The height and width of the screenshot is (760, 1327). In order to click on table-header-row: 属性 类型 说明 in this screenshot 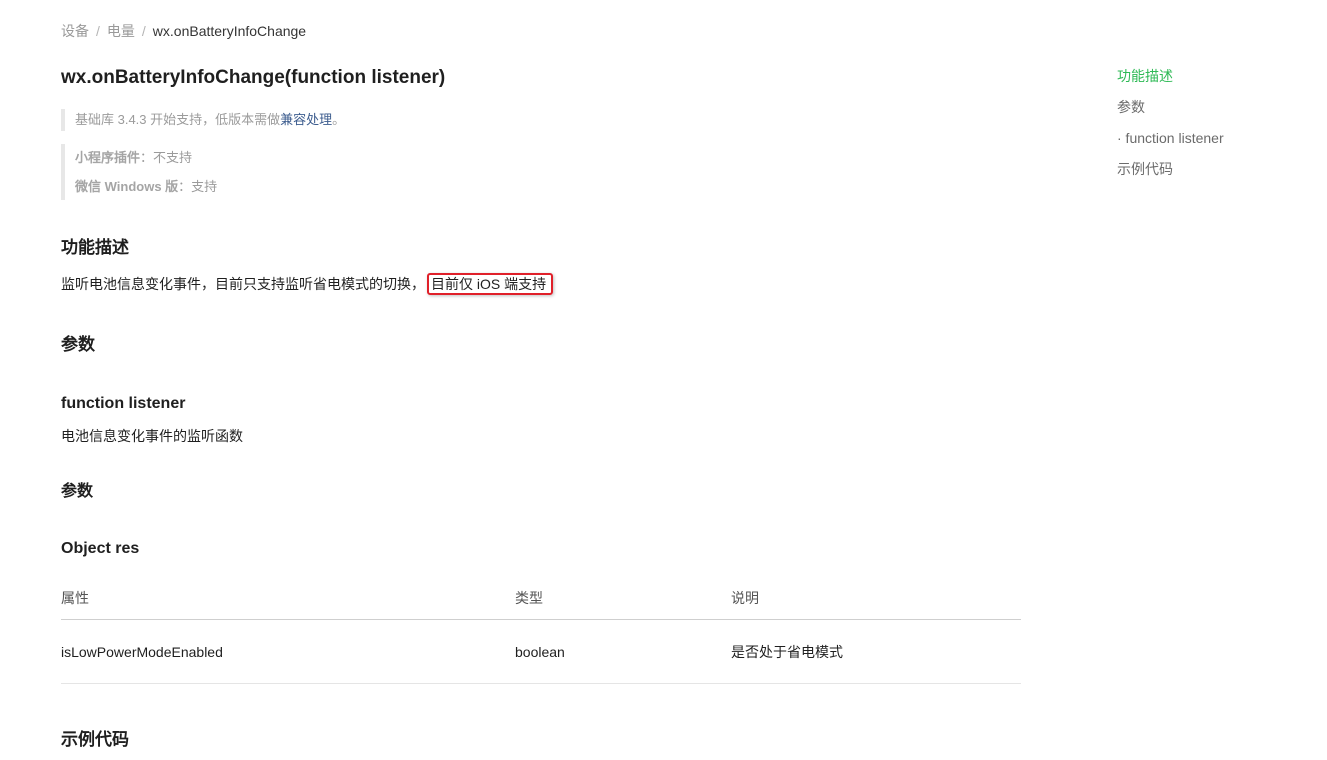, I will do `click(541, 598)`.